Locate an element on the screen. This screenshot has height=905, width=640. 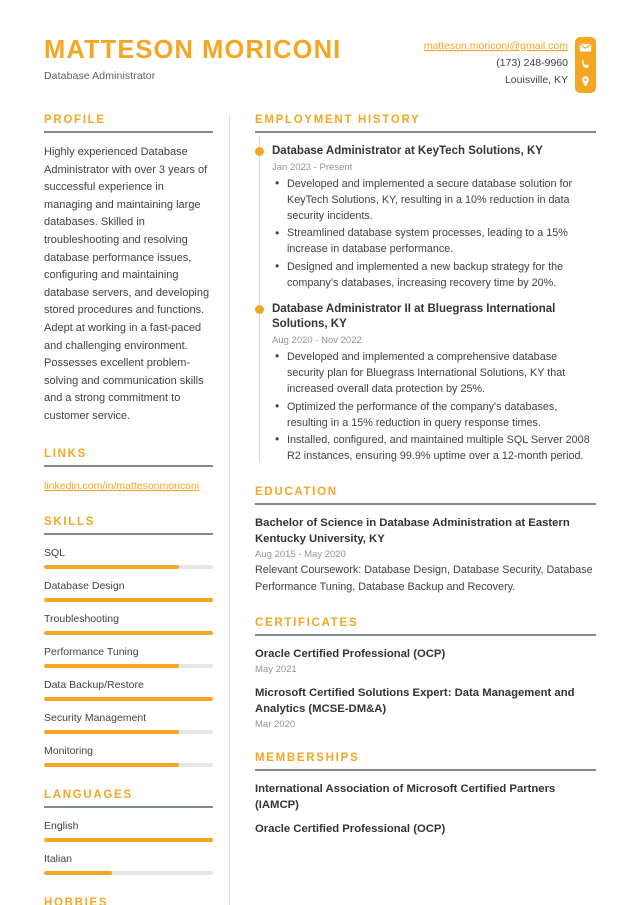
certificate-title: Oracle Certified Professional (OCP) is located at coordinates (350, 653).